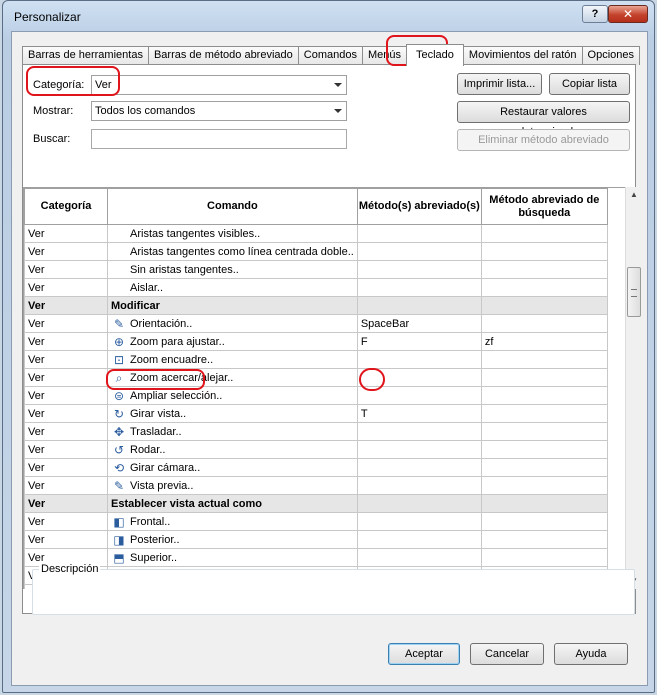  I want to click on table-row: Ver Aristas tangentes visibles.., so click(316, 233).